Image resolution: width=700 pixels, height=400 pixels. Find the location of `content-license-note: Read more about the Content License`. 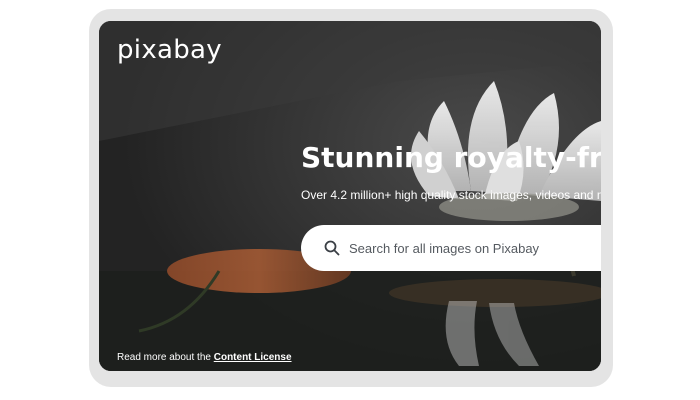

content-license-note: Read more about the Content License is located at coordinates (204, 358).